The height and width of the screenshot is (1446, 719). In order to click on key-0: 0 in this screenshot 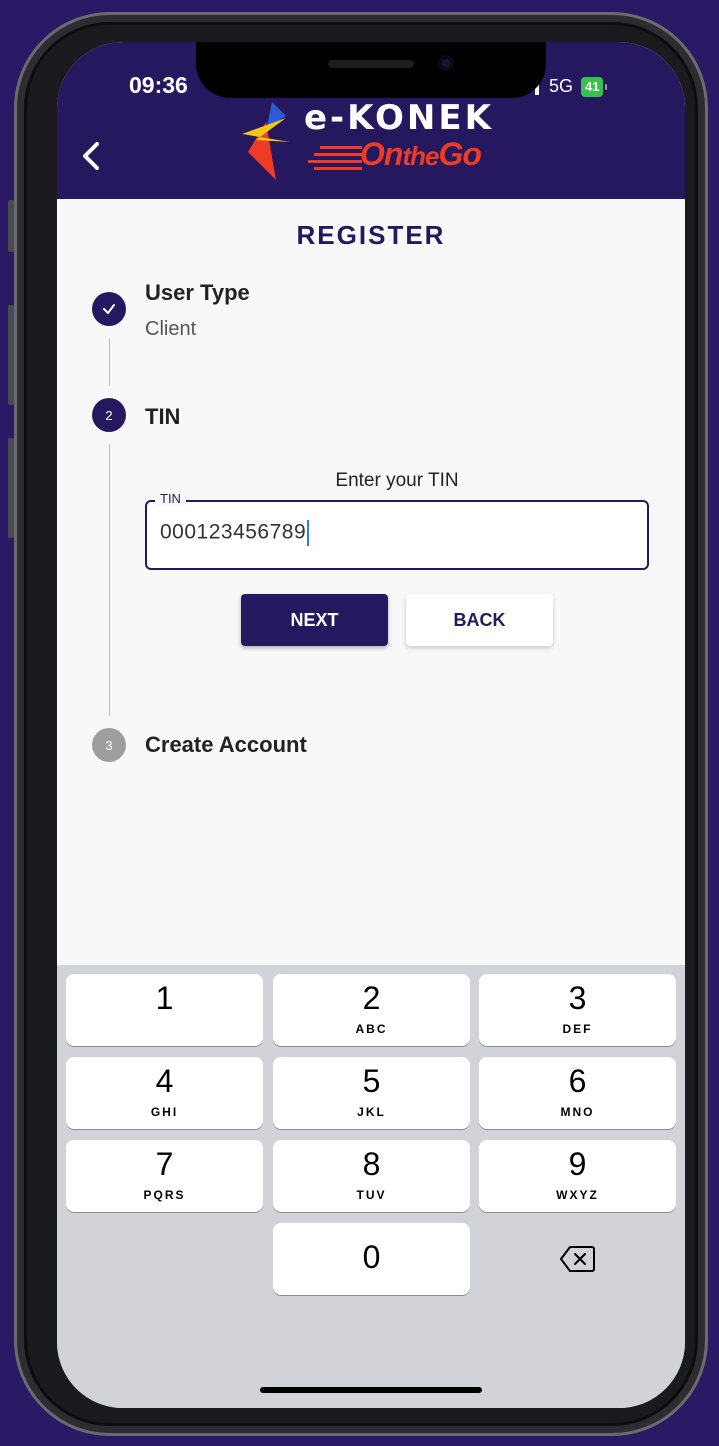, I will do `click(371, 1259)`.